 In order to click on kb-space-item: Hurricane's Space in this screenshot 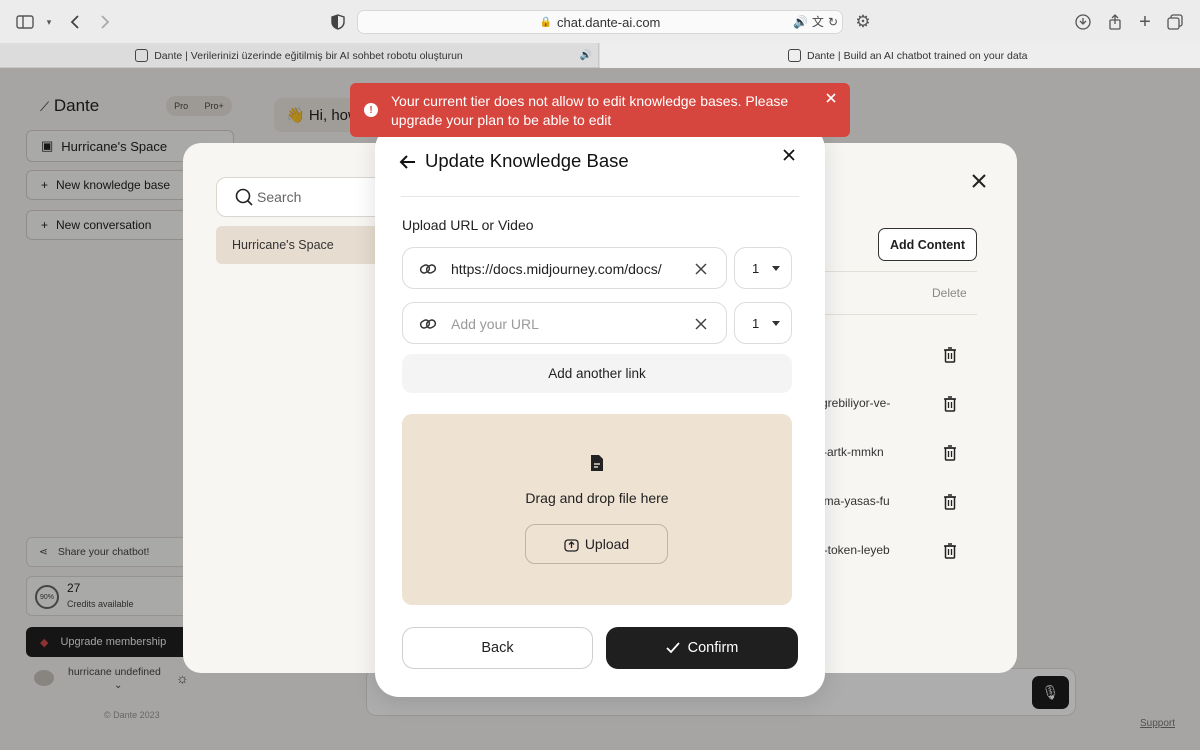, I will do `click(306, 245)`.